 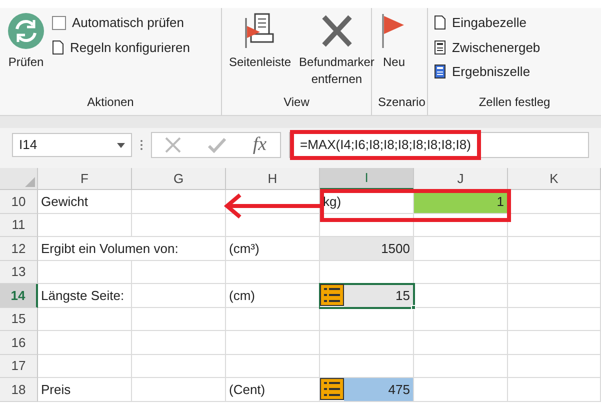 What do you see at coordinates (19, 366) in the screenshot?
I see `row-header: 17` at bounding box center [19, 366].